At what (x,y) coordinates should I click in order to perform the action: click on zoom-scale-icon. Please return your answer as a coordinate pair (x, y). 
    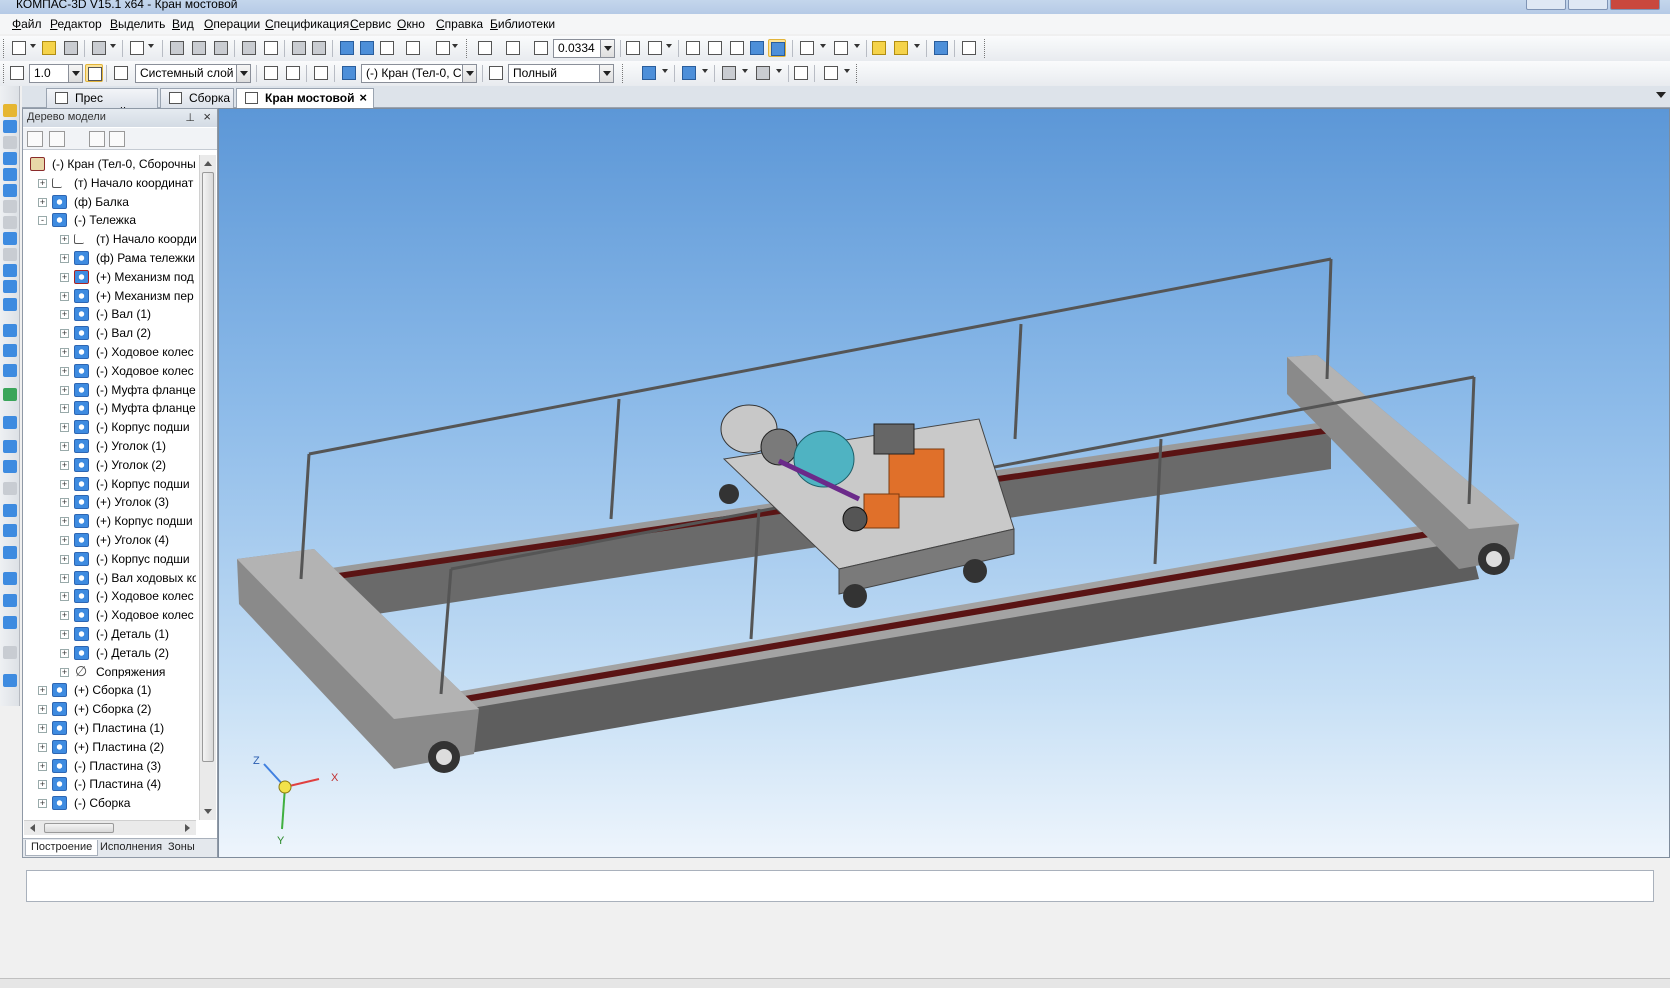
    Looking at the image, I should click on (541, 48).